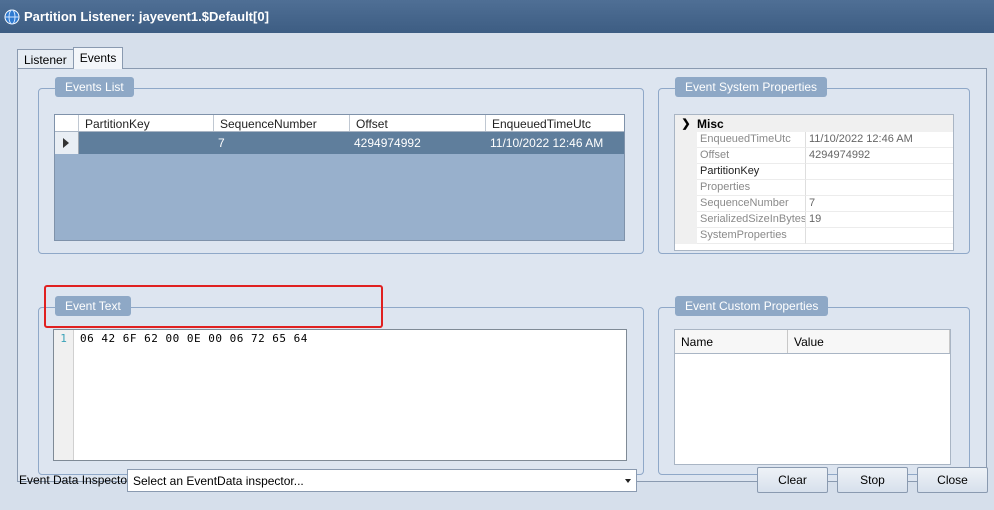 The width and height of the screenshot is (994, 510). I want to click on clear-button: Clear, so click(792, 480).